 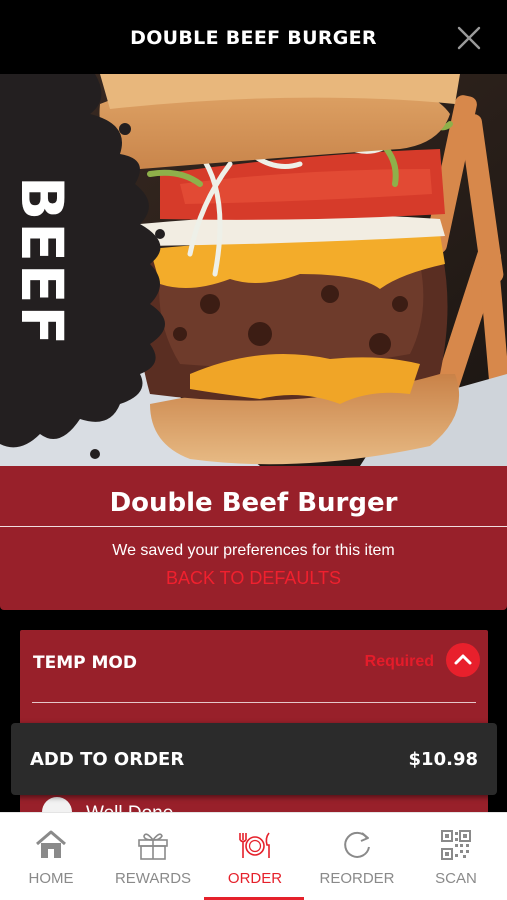 I want to click on back-to-defaults-link: BACK TO DEFAULTS, so click(x=253, y=578).